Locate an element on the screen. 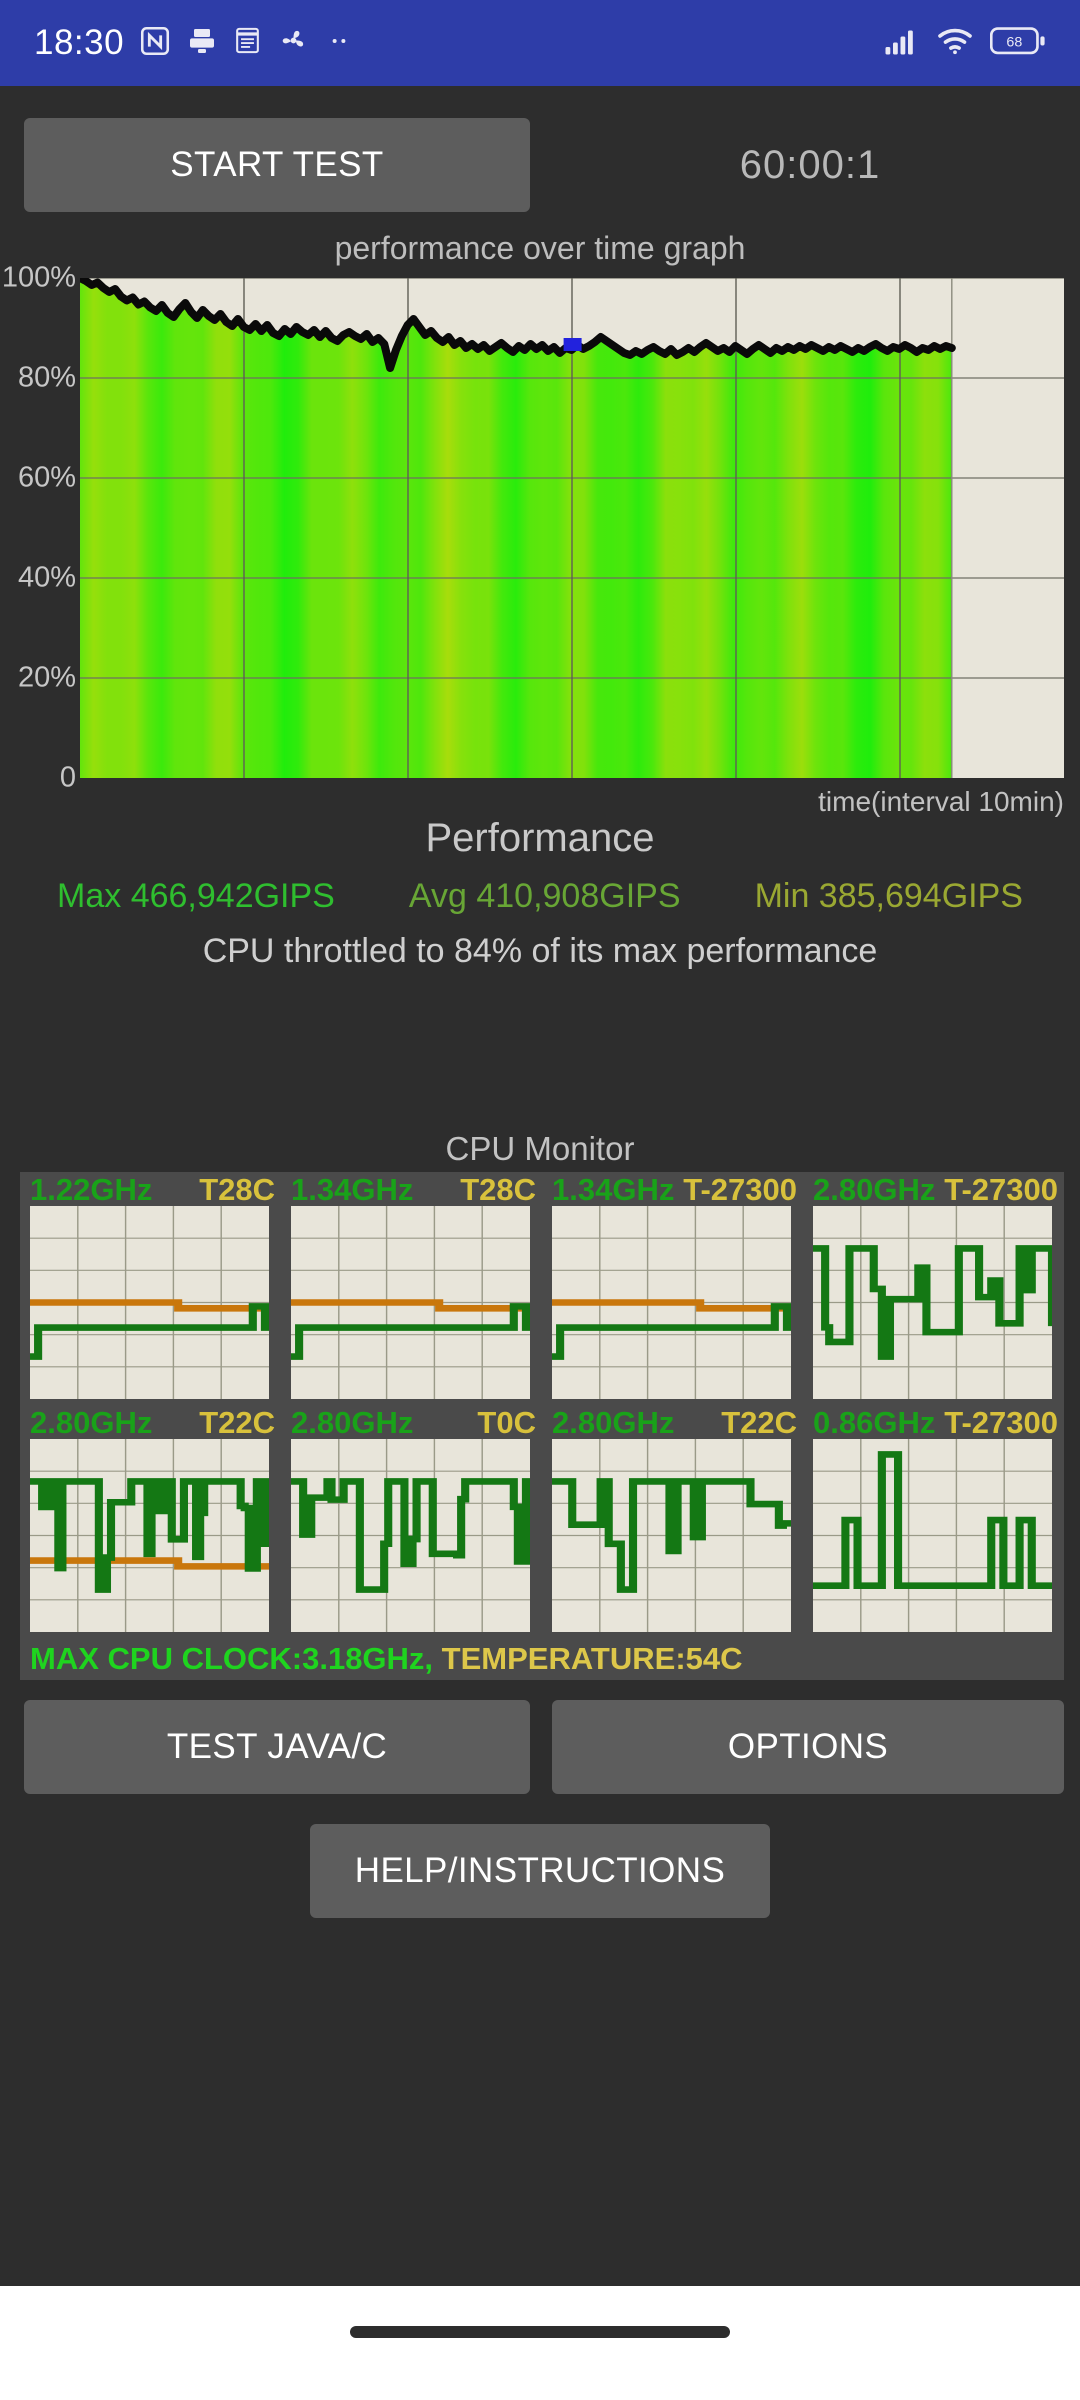 This screenshot has height=2400, width=1080. more-dots-icon is located at coordinates (339, 43).